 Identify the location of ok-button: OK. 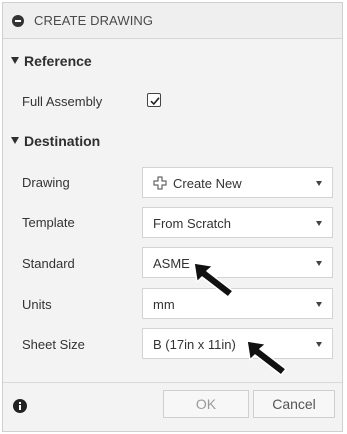
(206, 404).